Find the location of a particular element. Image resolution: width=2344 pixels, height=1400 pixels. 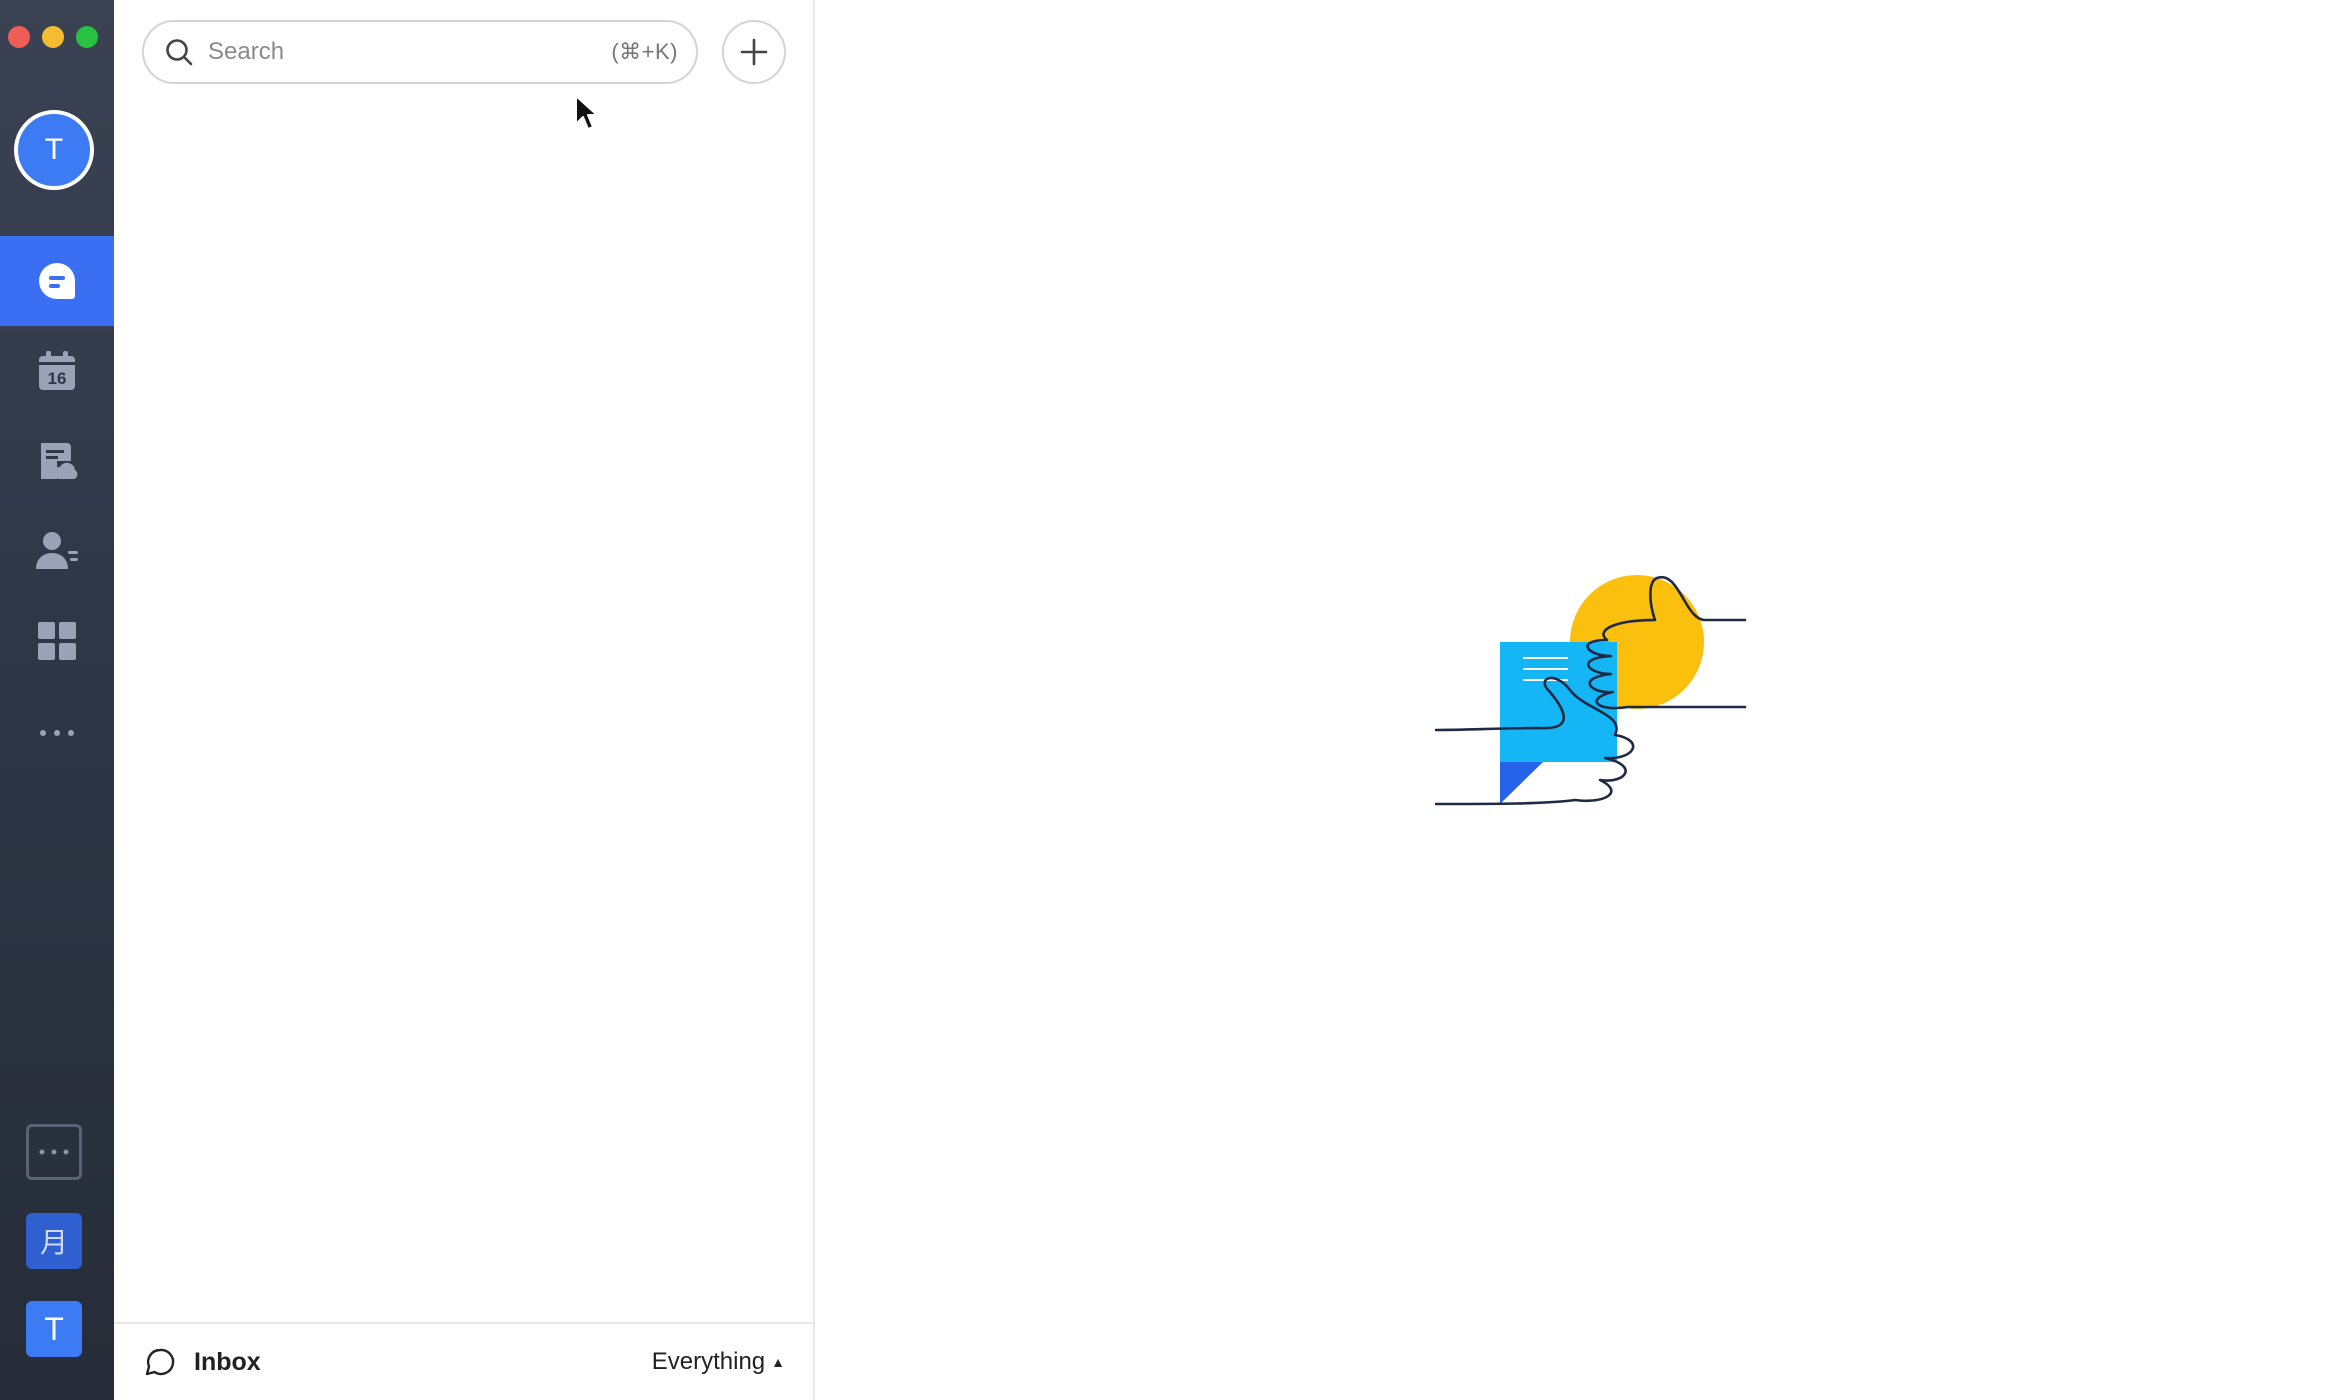

close-window-button is located at coordinates (19, 37).